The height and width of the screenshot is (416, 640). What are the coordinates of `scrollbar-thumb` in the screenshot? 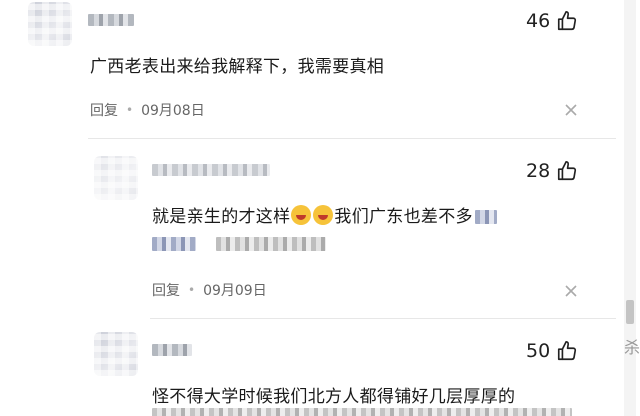 It's located at (630, 312).